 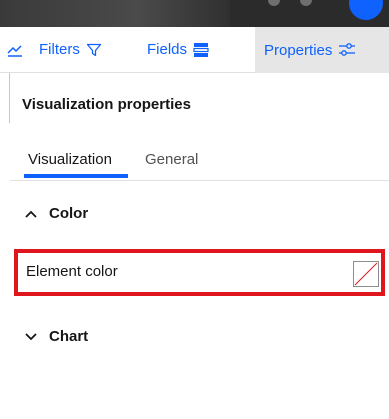 I want to click on sliders-icon, so click(x=347, y=50).